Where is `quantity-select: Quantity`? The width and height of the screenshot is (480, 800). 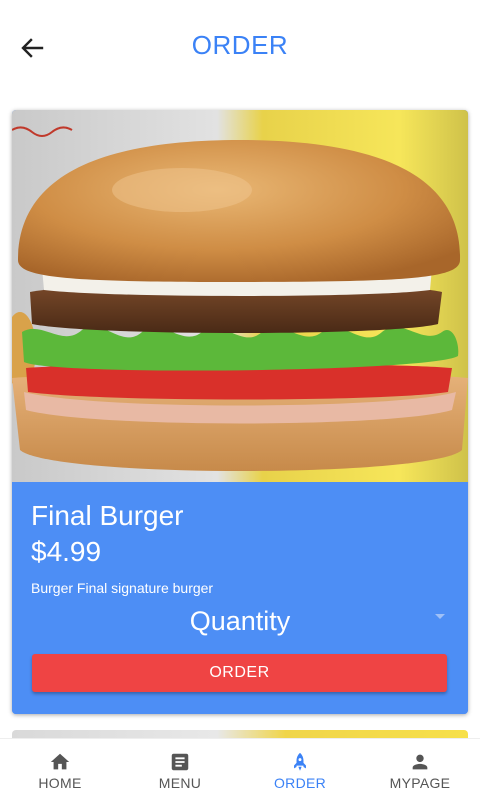
quantity-select: Quantity is located at coordinates (240, 621).